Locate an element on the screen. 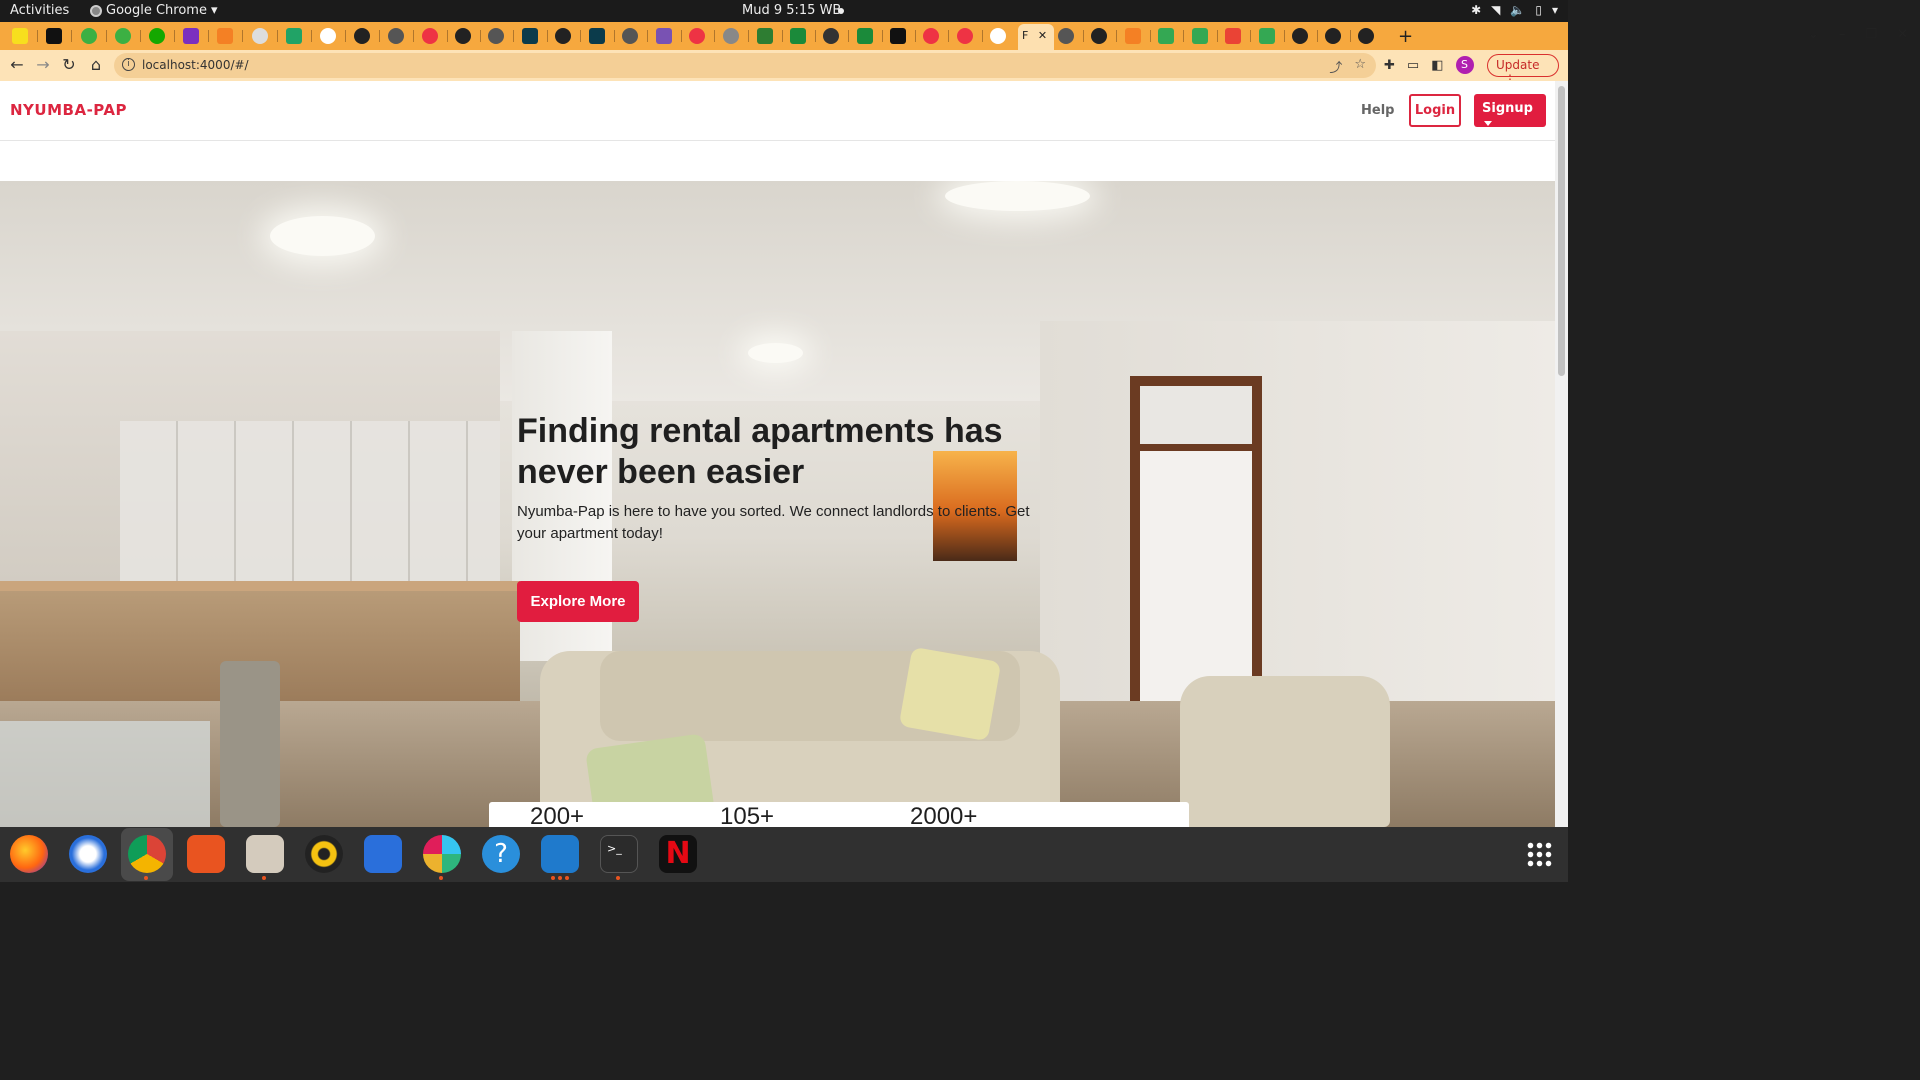 This screenshot has width=1920, height=1080. rhythmbox-icon is located at coordinates (324, 854).